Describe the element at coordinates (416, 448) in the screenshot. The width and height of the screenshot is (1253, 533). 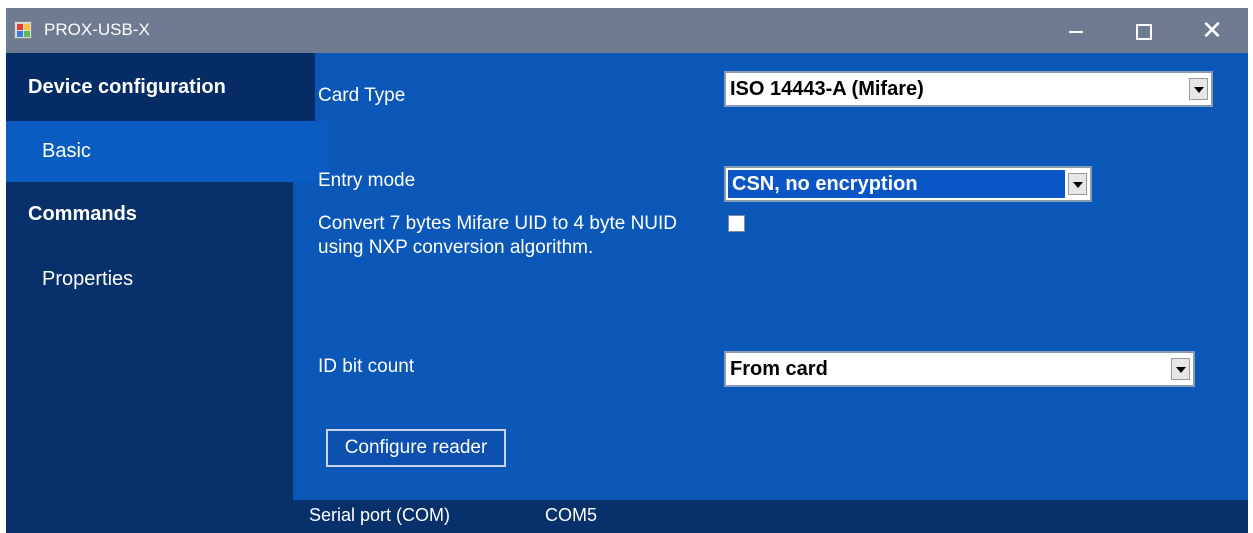
I see `configure-reader-button: Configure reader` at that location.